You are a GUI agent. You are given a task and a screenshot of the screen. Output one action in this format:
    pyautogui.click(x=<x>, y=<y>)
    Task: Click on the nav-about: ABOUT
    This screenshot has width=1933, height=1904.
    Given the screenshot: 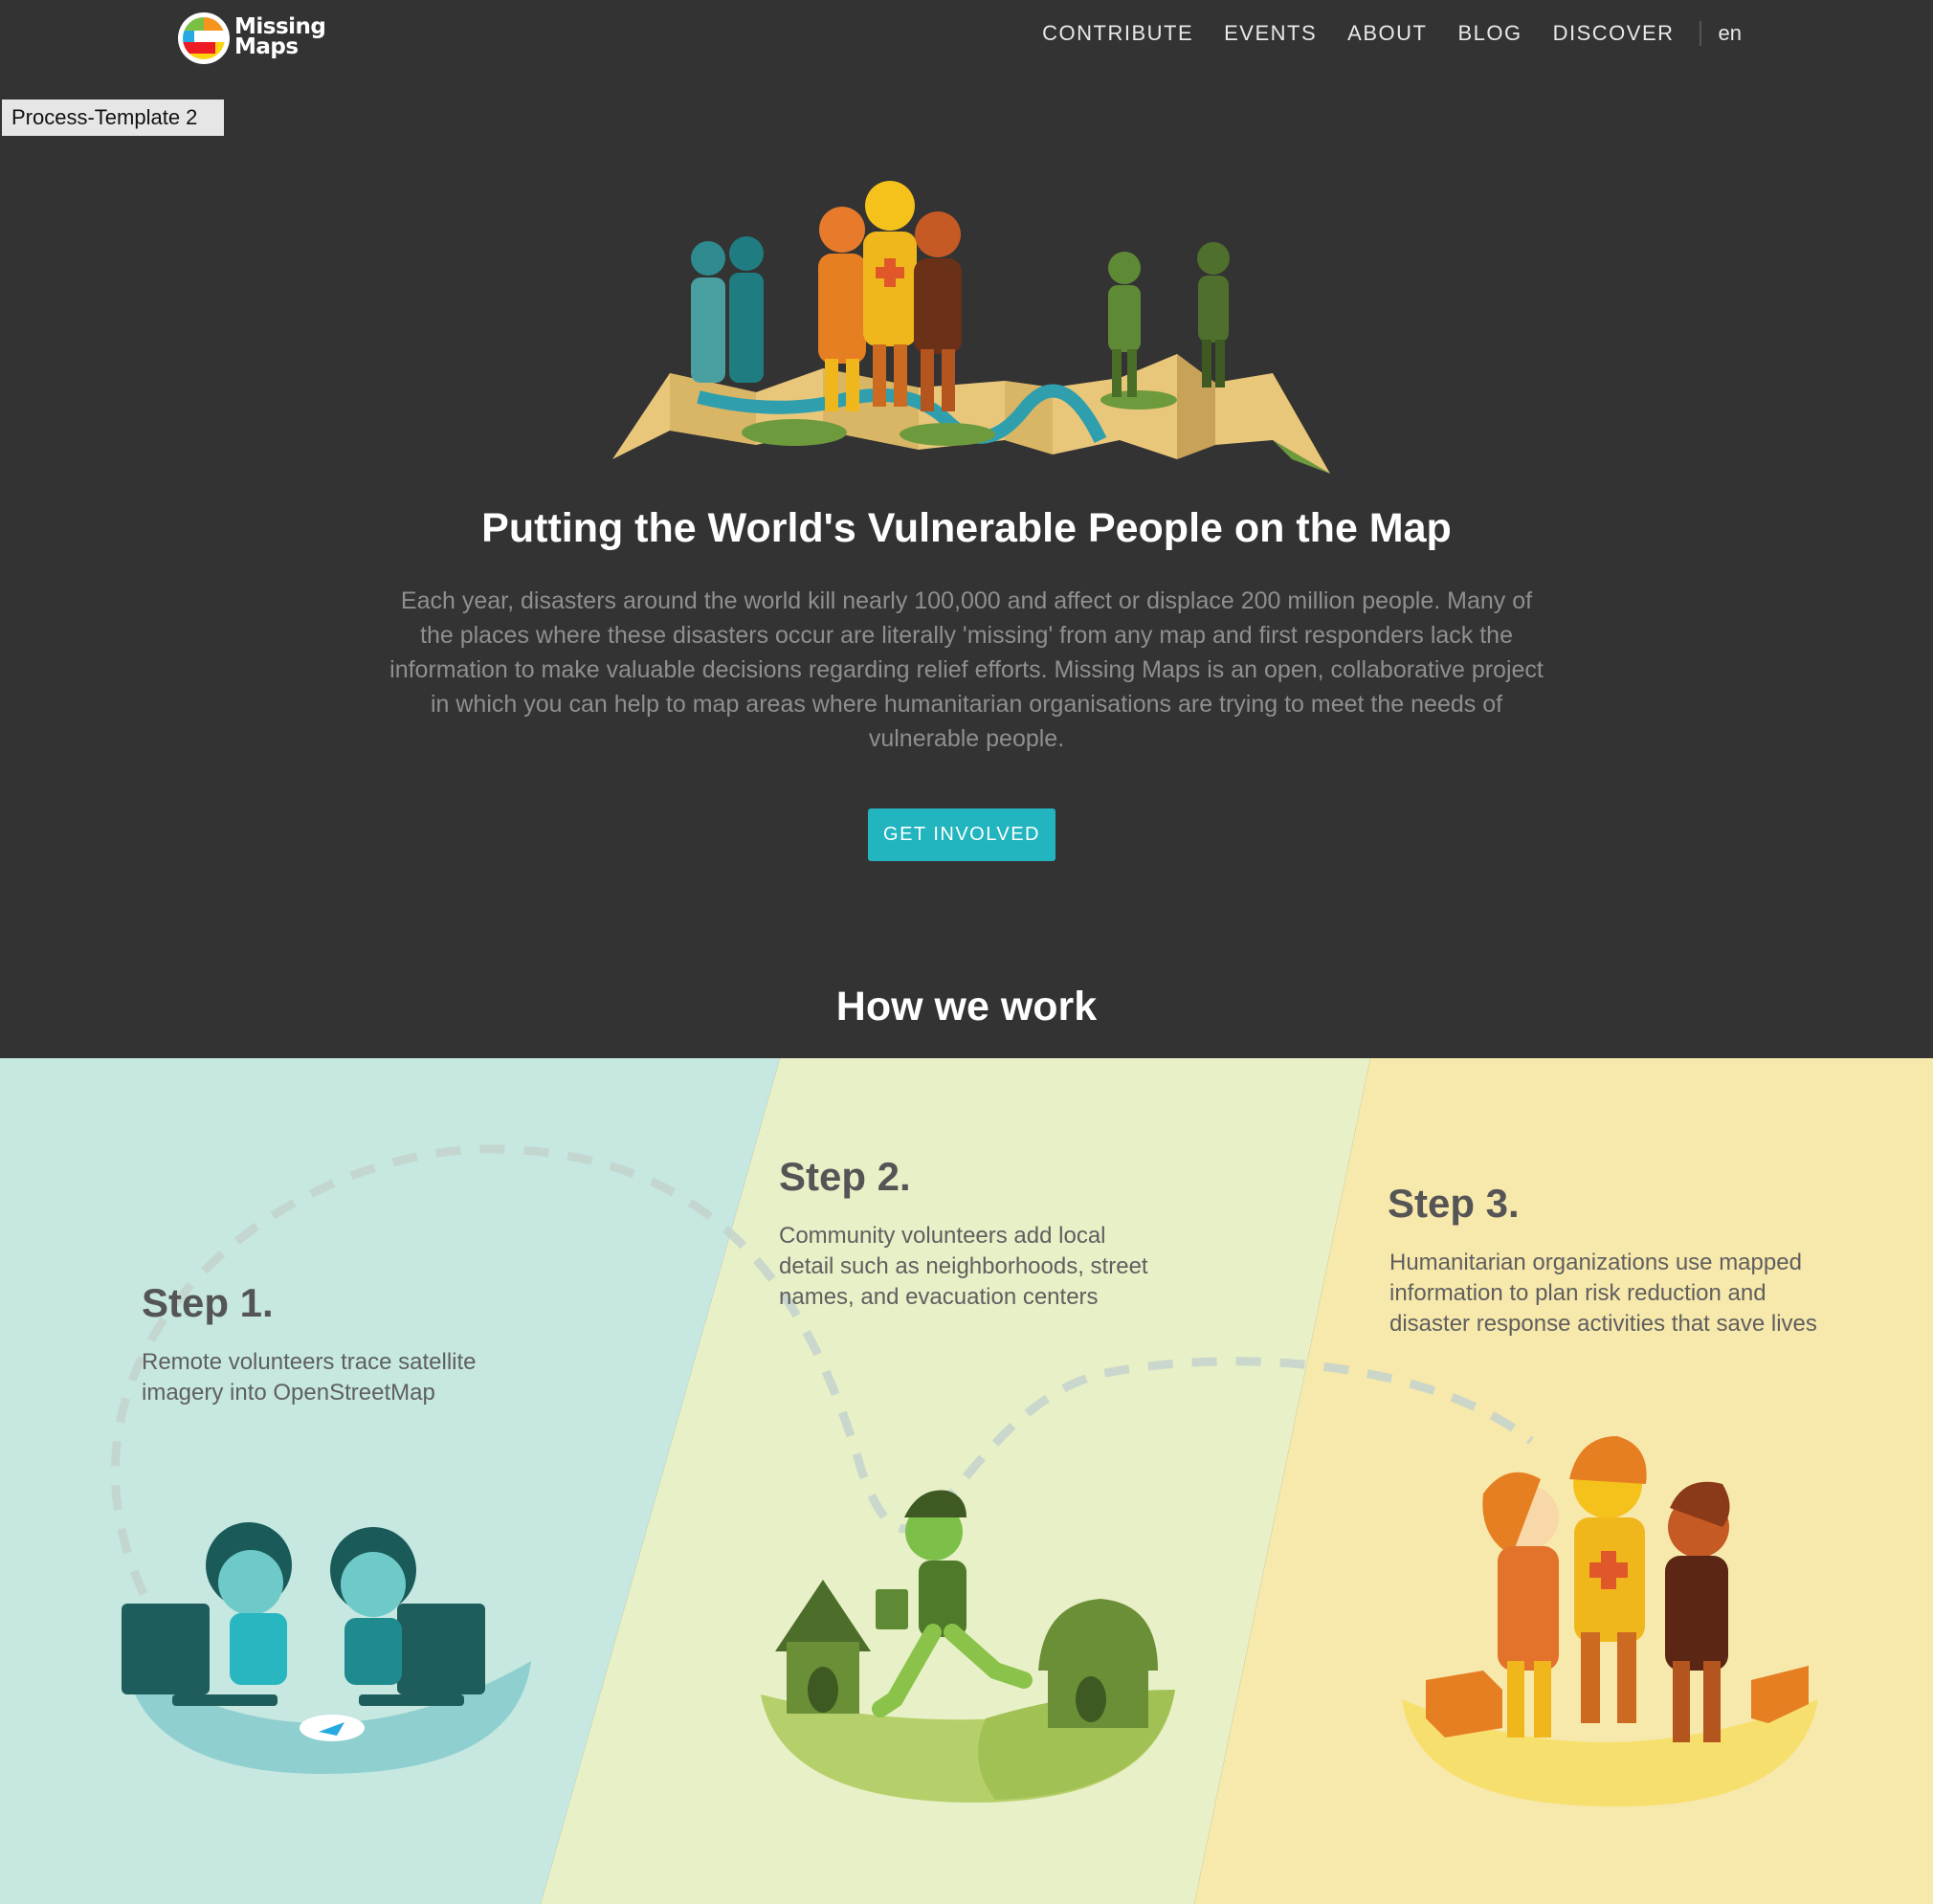 What is the action you would take?
    pyautogui.click(x=1387, y=33)
    